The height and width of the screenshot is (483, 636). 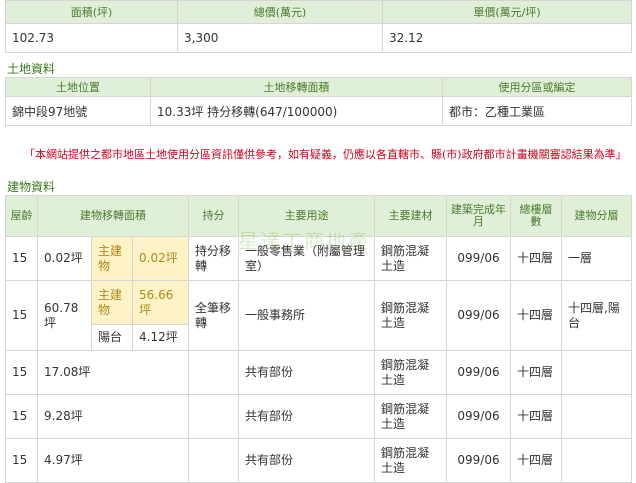 I want to click on price-value-total: 3,300, so click(x=280, y=38).